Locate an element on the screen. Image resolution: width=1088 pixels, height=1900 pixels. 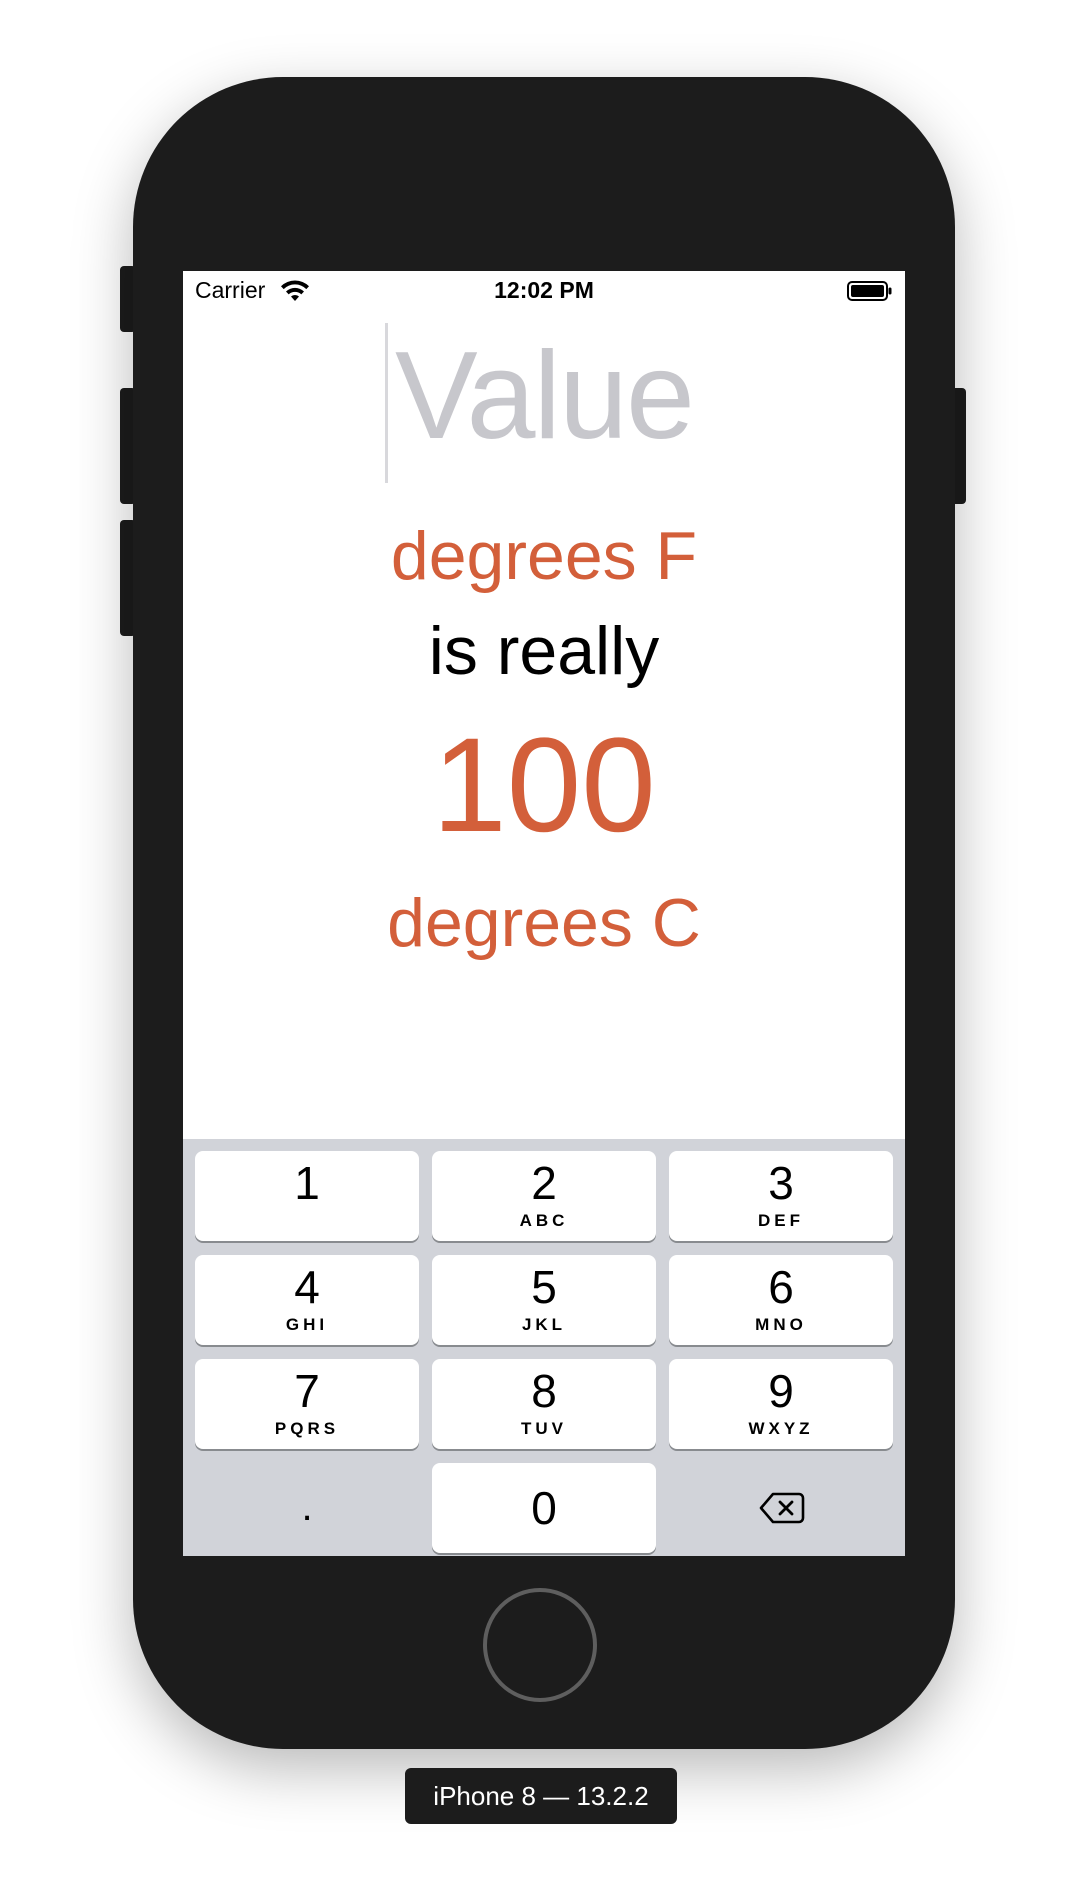
key-9: 9 WXYZ is located at coordinates (781, 1404).